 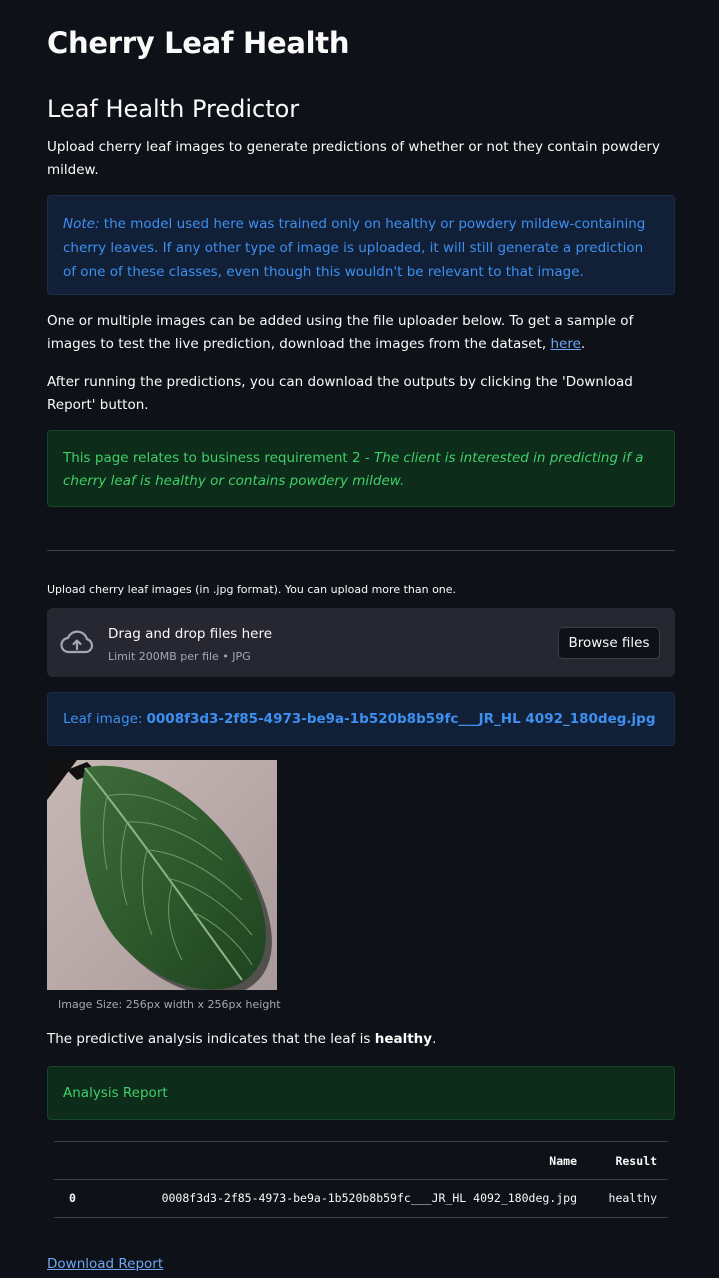 I want to click on table-bottom-border, so click(x=361, y=1217).